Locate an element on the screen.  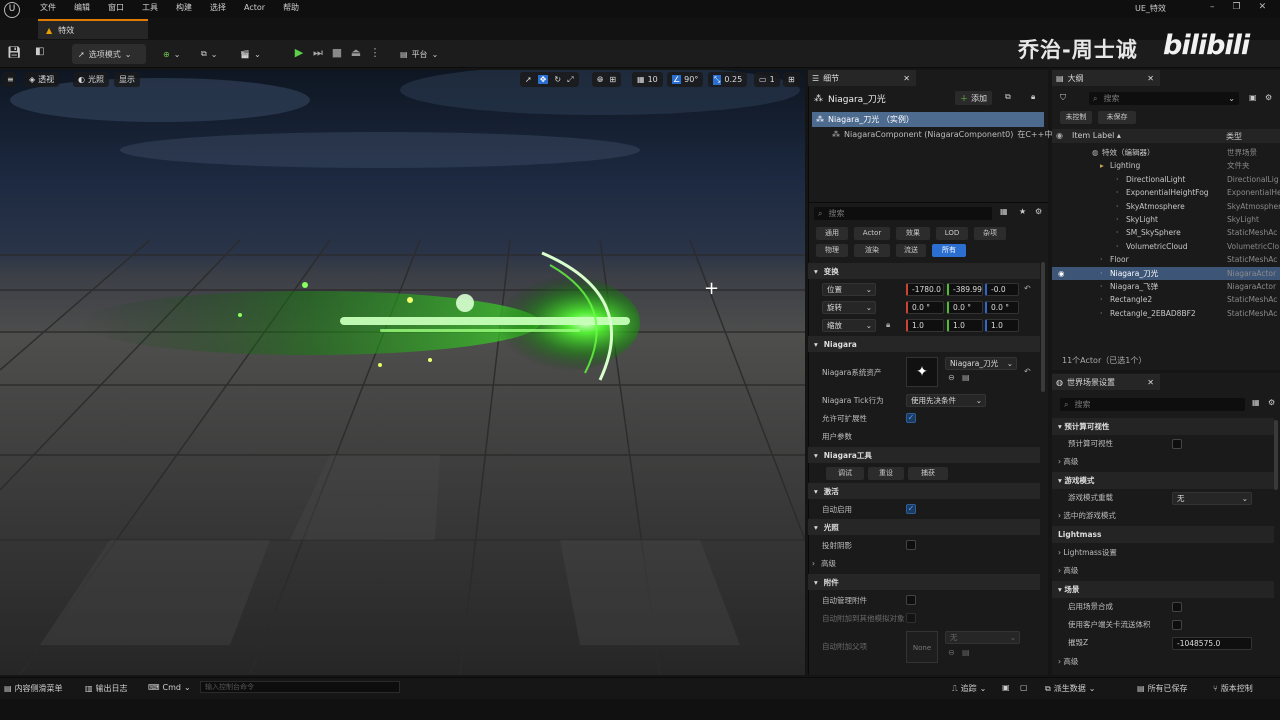
maximize-icon: ❐ is located at coordinates (1237, 7).